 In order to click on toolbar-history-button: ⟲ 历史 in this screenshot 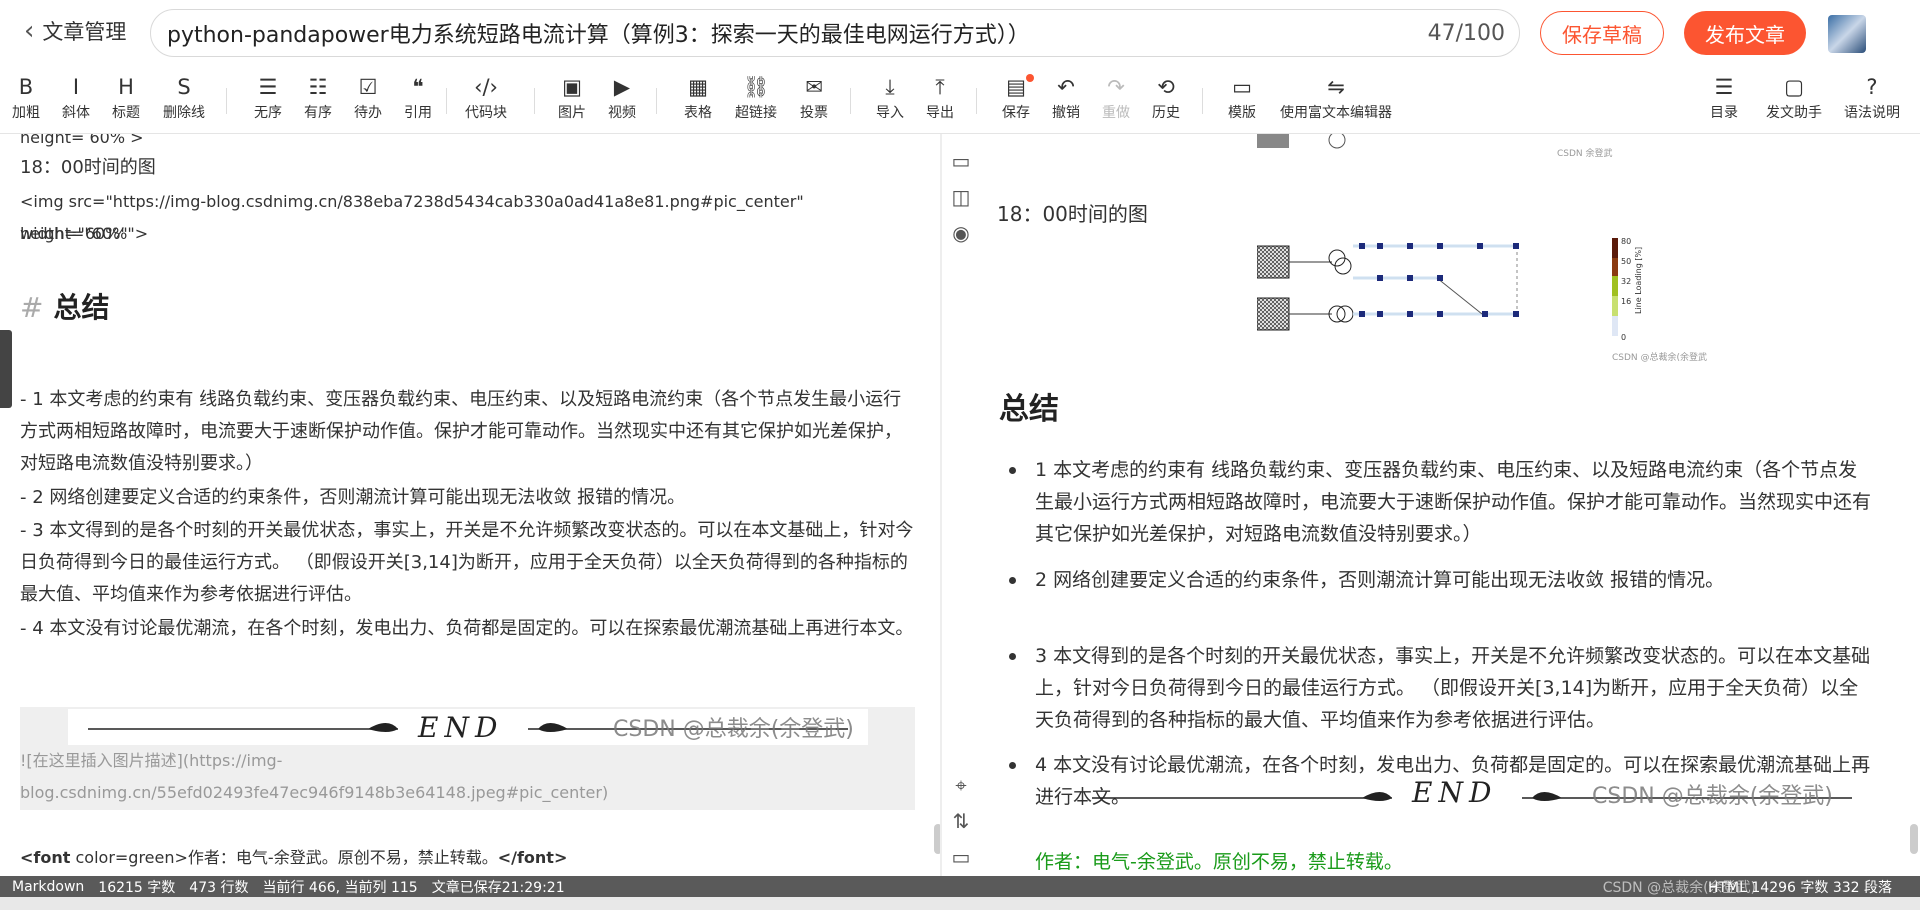, I will do `click(1166, 98)`.